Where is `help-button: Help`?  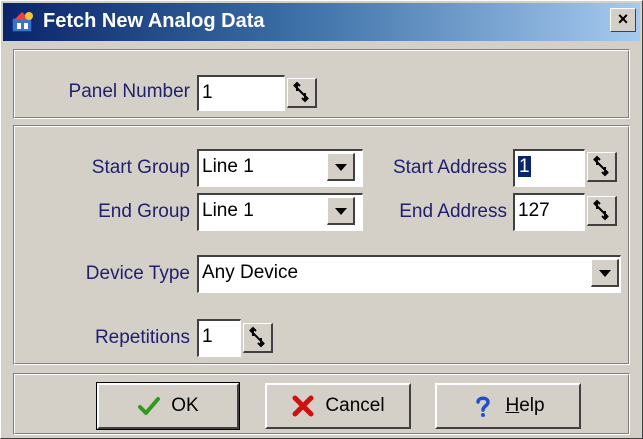 help-button: Help is located at coordinates (508, 406).